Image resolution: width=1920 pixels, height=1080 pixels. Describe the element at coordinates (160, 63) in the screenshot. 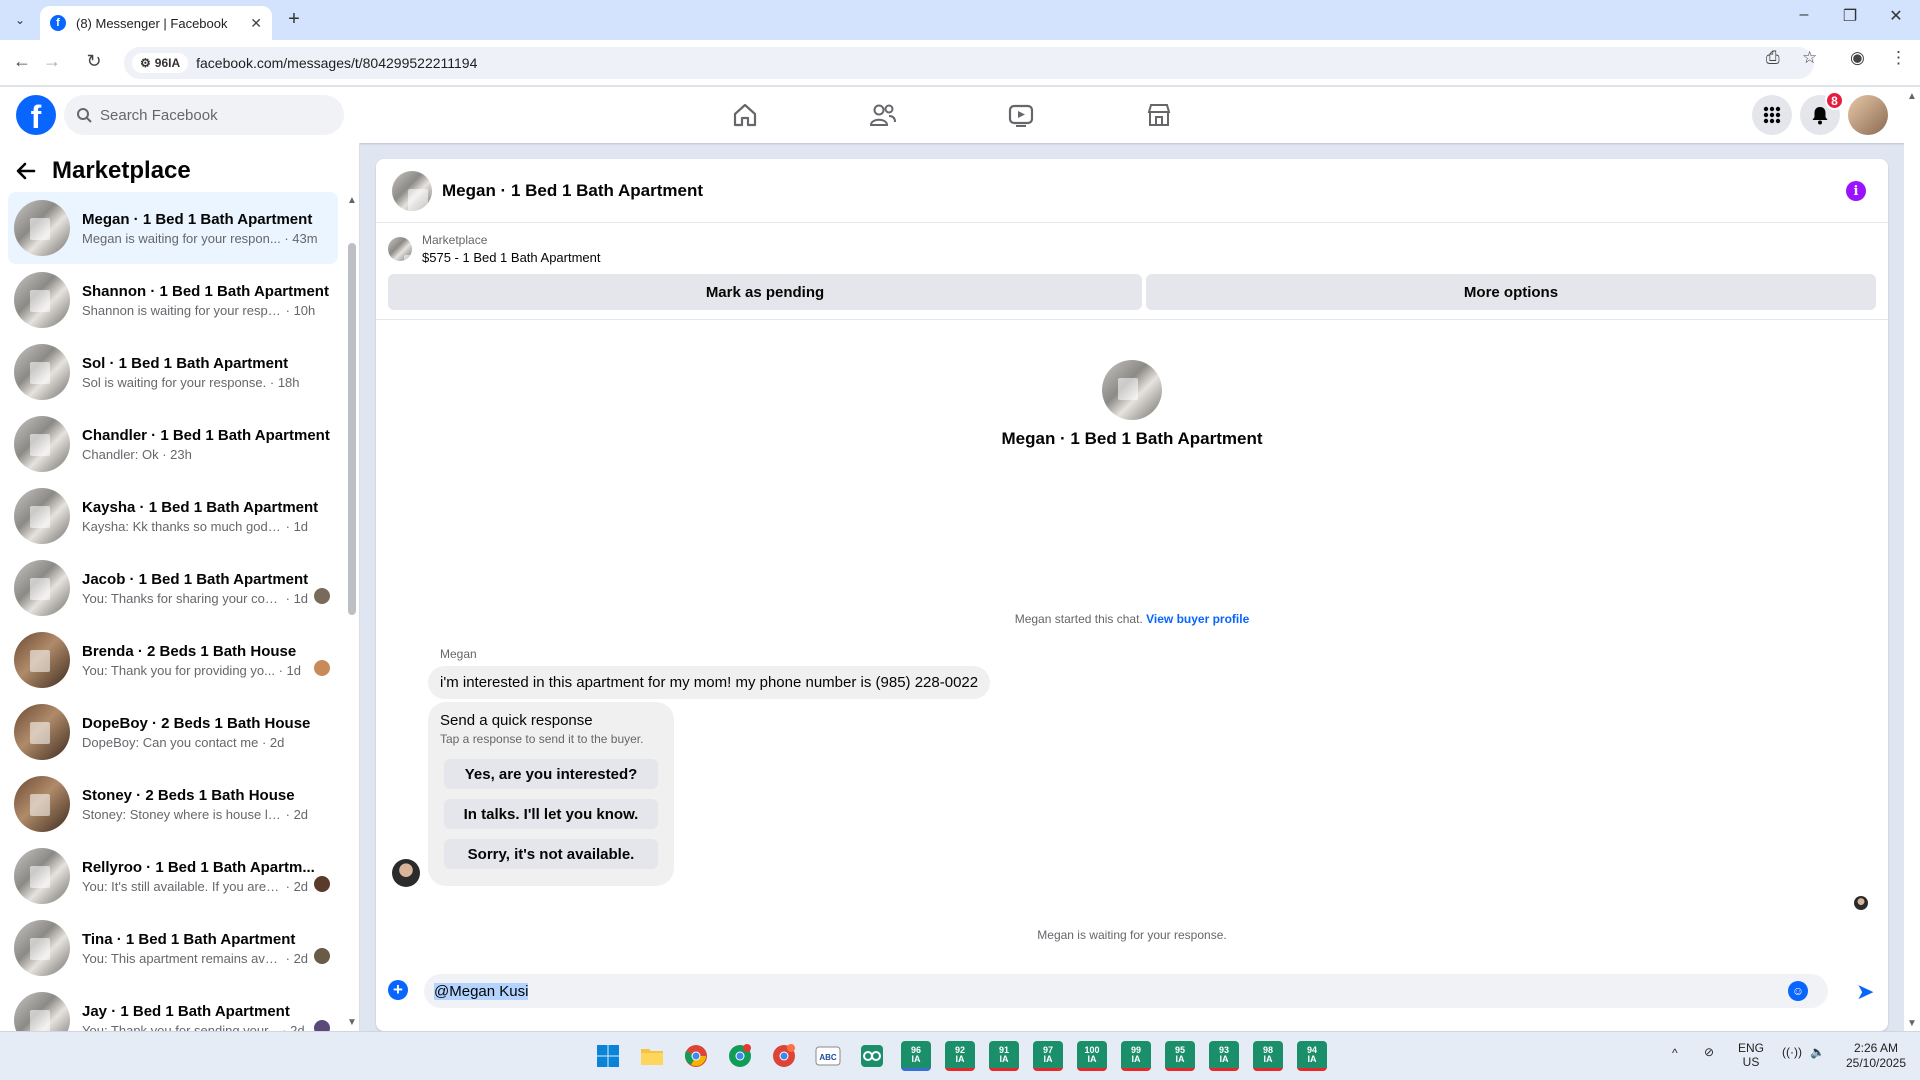

I see `site-info-chip: ⚙ 96IA` at that location.